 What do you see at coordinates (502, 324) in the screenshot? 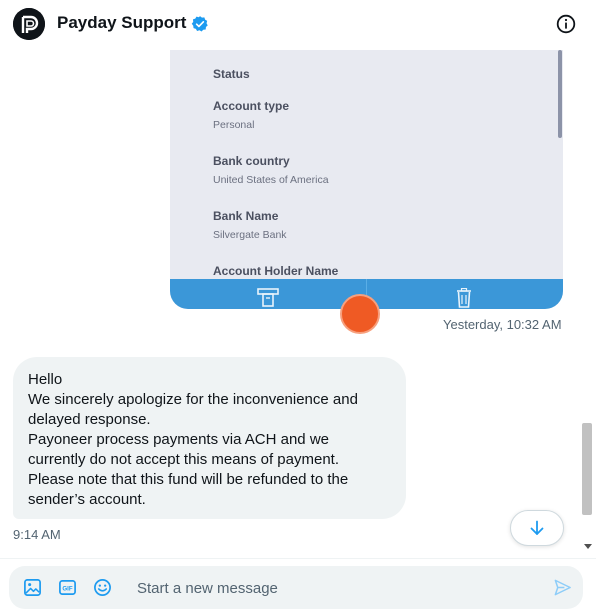
I see `message-timestamp: Yesterday, 10:32 AM` at bounding box center [502, 324].